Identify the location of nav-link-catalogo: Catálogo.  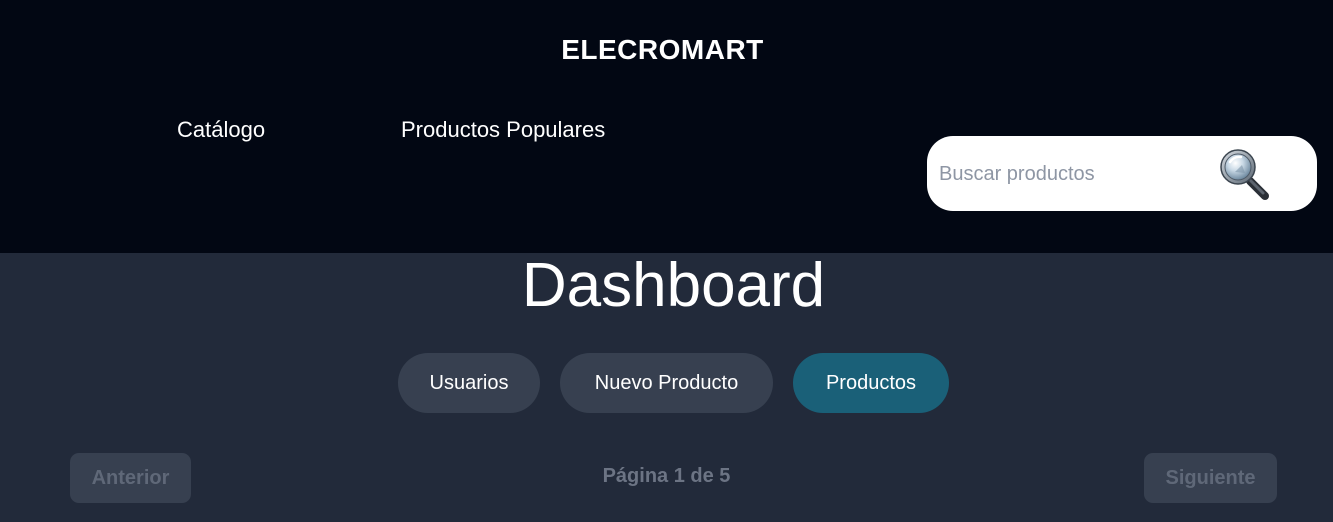
(221, 130).